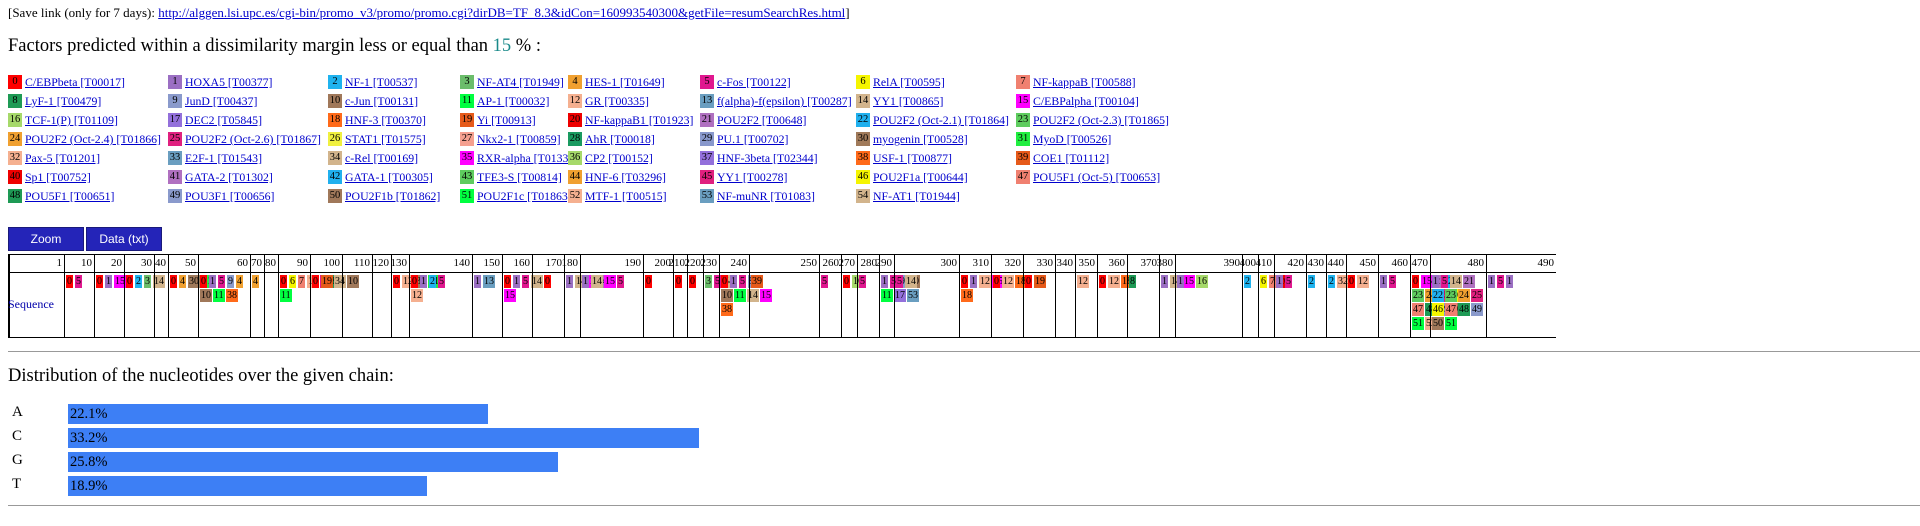 This screenshot has height=526, width=1920. I want to click on factor-hit: 48, so click(1464, 309).